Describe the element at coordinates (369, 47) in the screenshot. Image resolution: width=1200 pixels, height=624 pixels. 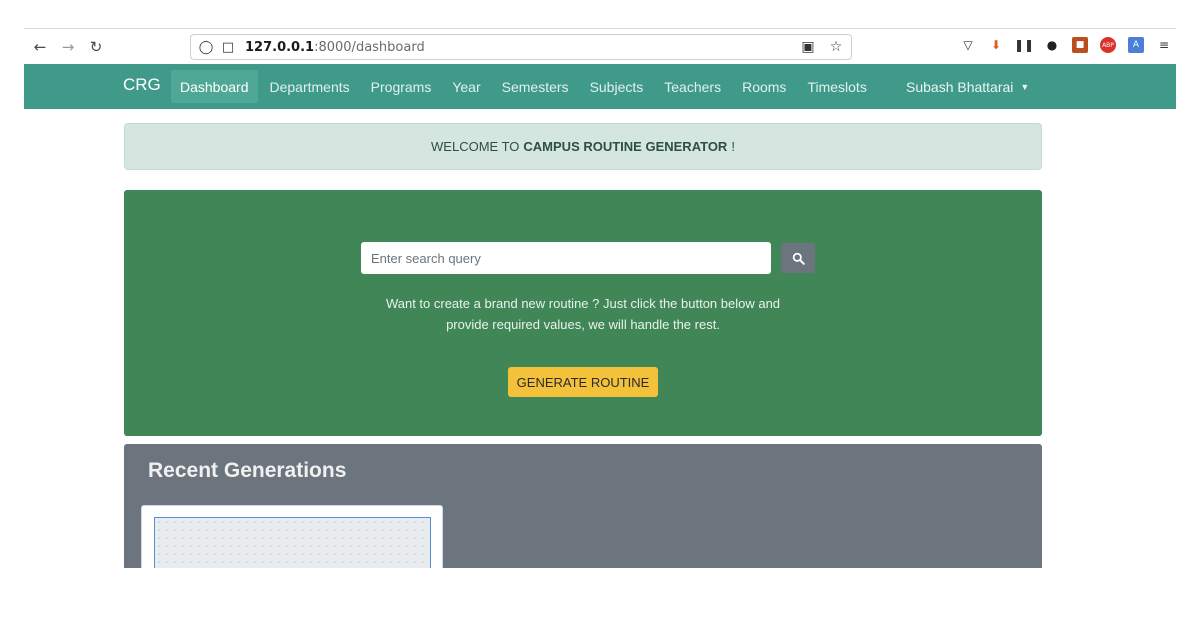
I see `url-path: :8000/dashboard` at that location.